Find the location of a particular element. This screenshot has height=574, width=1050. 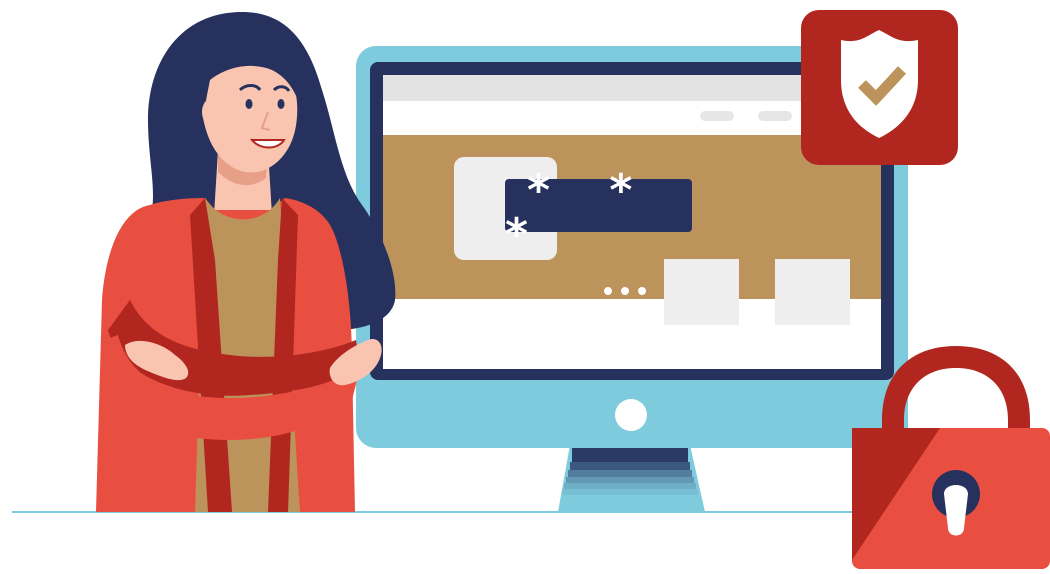

password-masked-text: * * * is located at coordinates (580, 212).